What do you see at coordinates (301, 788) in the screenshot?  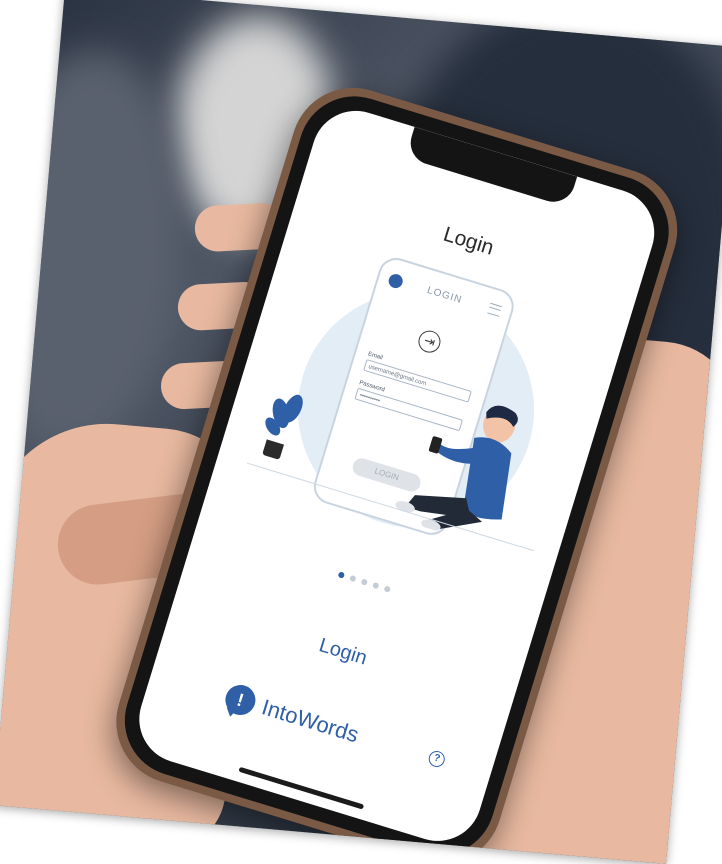 I see `home-indicator` at bounding box center [301, 788].